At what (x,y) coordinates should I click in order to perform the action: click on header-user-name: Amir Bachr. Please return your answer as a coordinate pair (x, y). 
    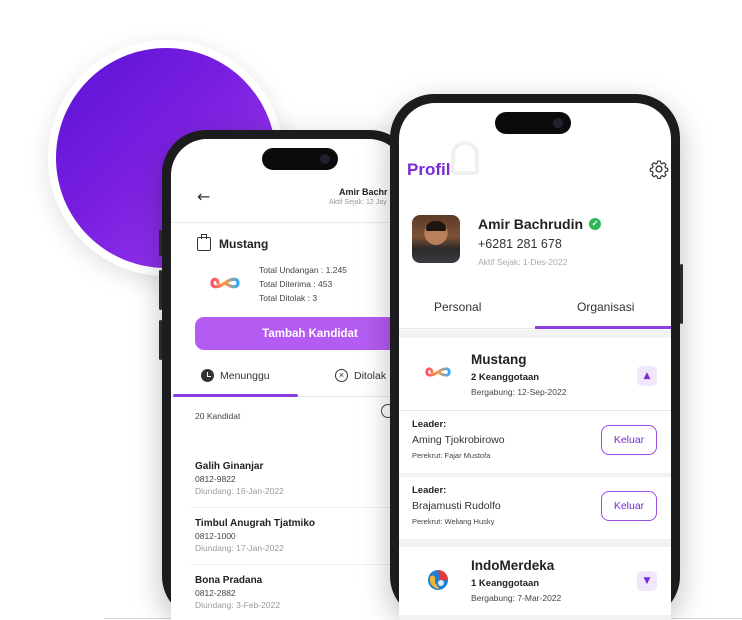
    Looking at the image, I should click on (363, 192).